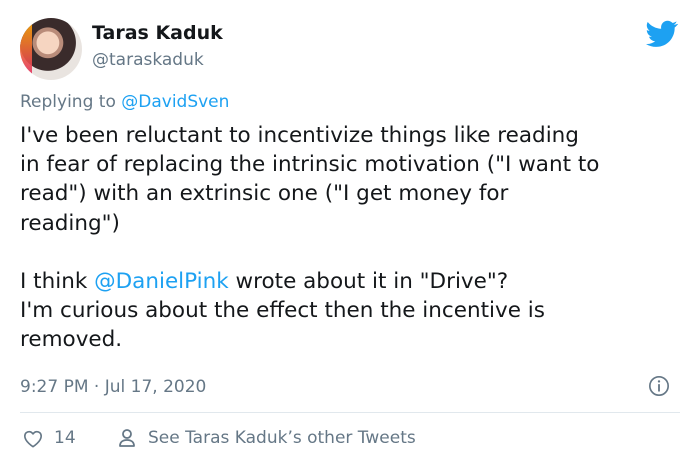 This screenshot has width=700, height=467. Describe the element at coordinates (71, 102) in the screenshot. I see `replying-prefix: Replying to` at that location.